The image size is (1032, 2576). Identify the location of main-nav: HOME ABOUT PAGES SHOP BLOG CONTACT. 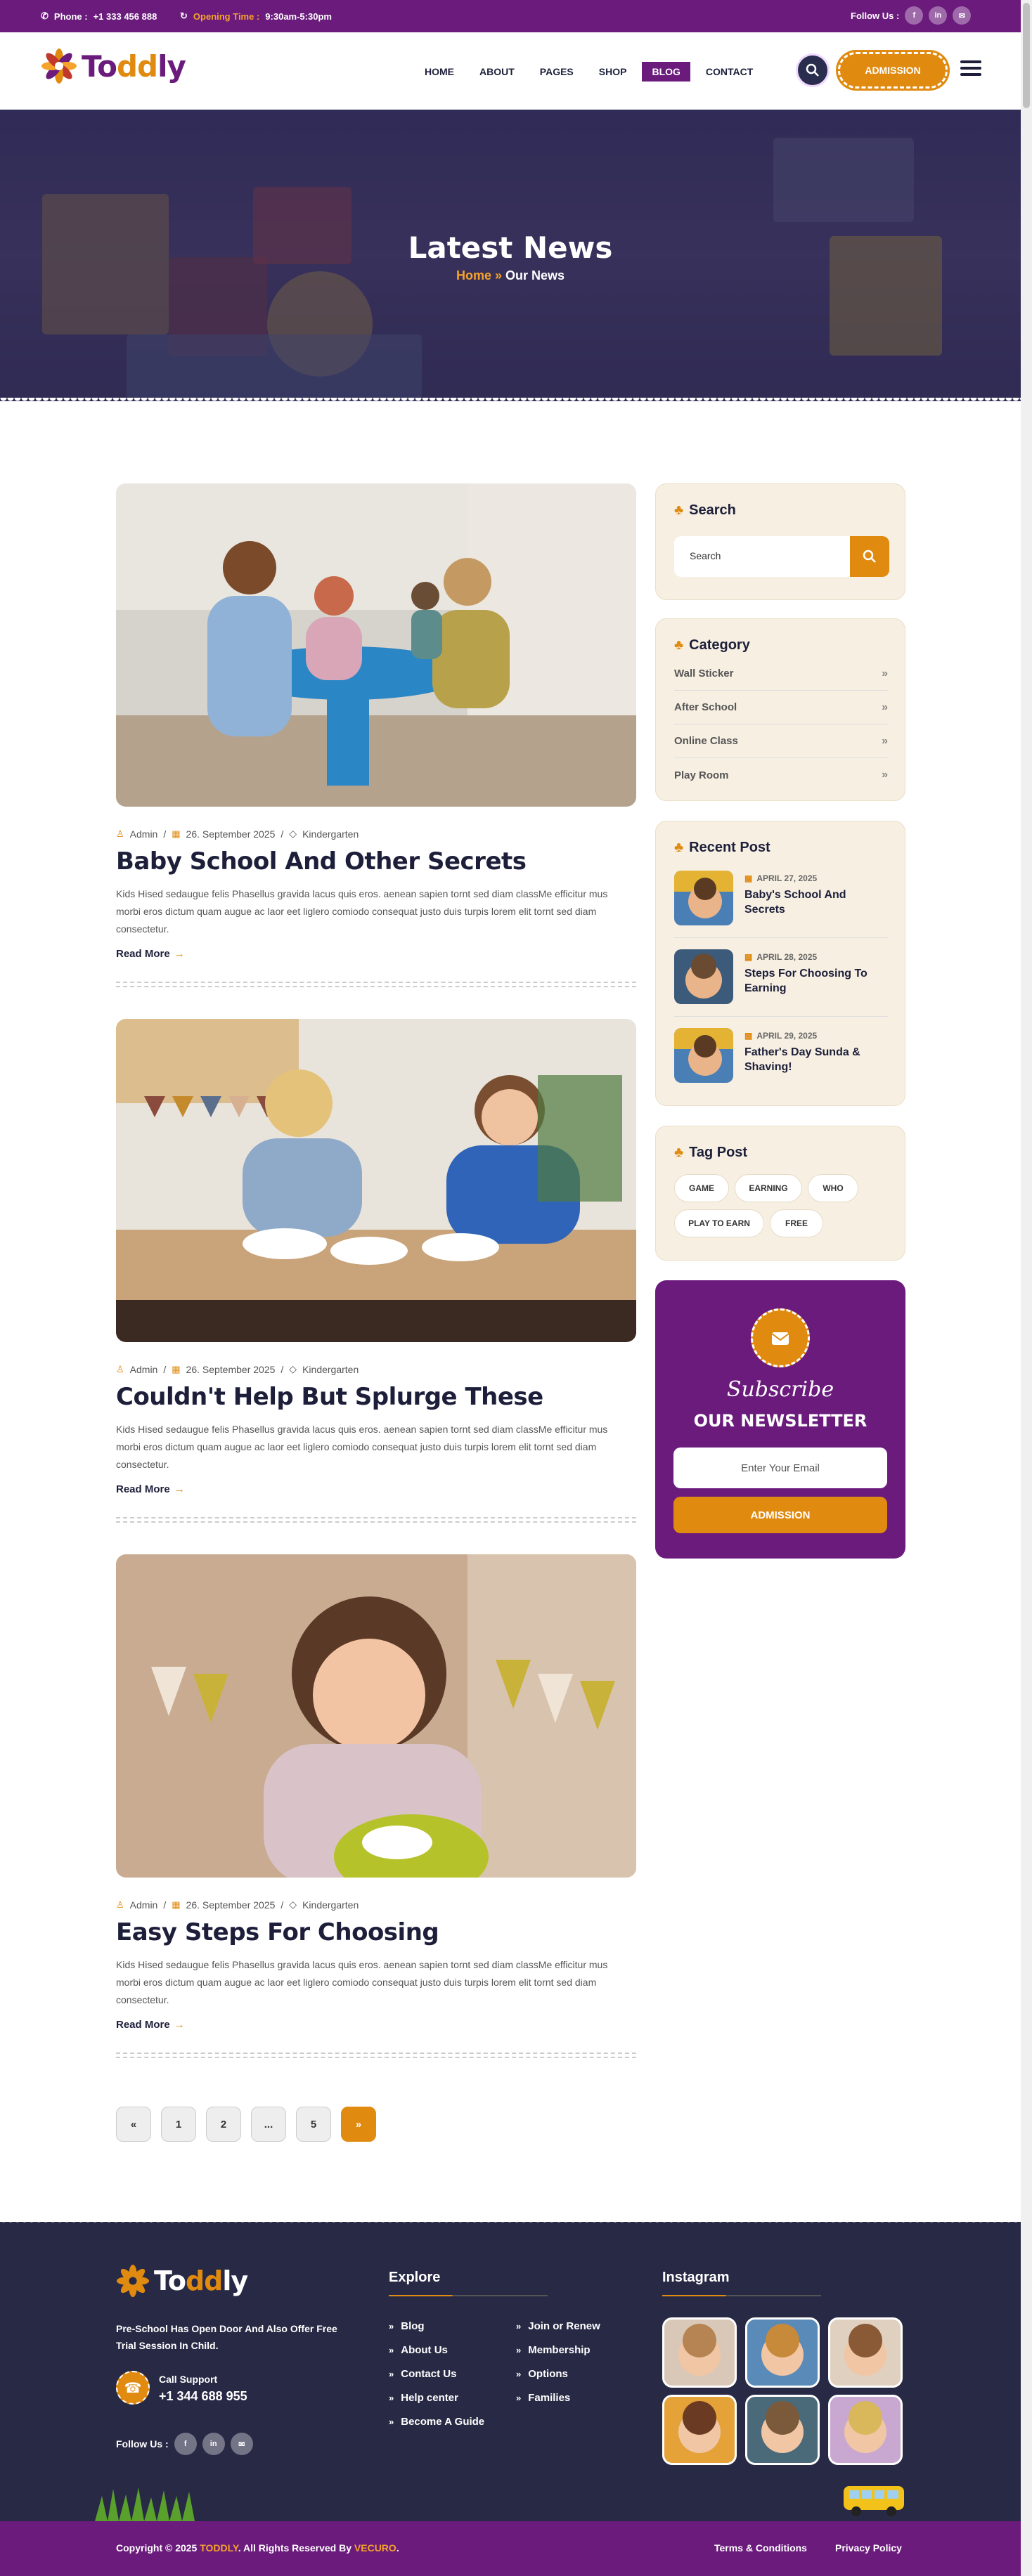
(592, 72).